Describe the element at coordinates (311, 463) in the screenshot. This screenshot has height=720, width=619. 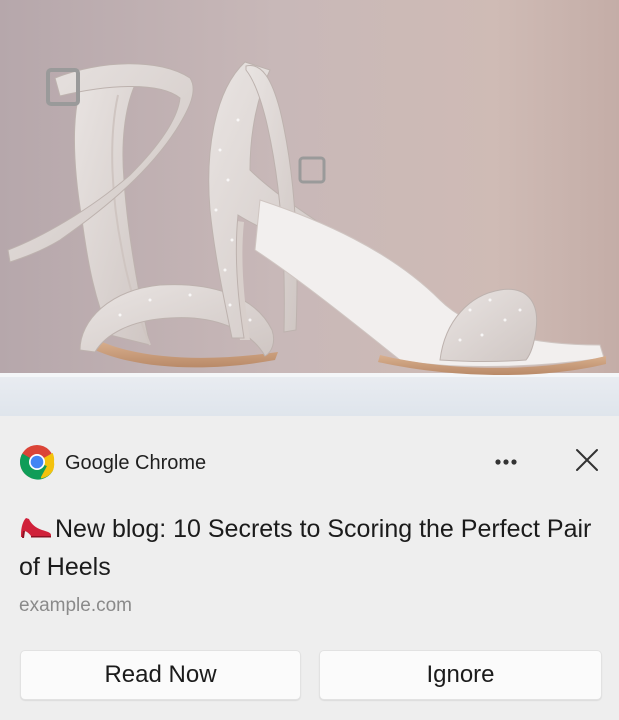
I see `notification-header: Google Chrome` at that location.